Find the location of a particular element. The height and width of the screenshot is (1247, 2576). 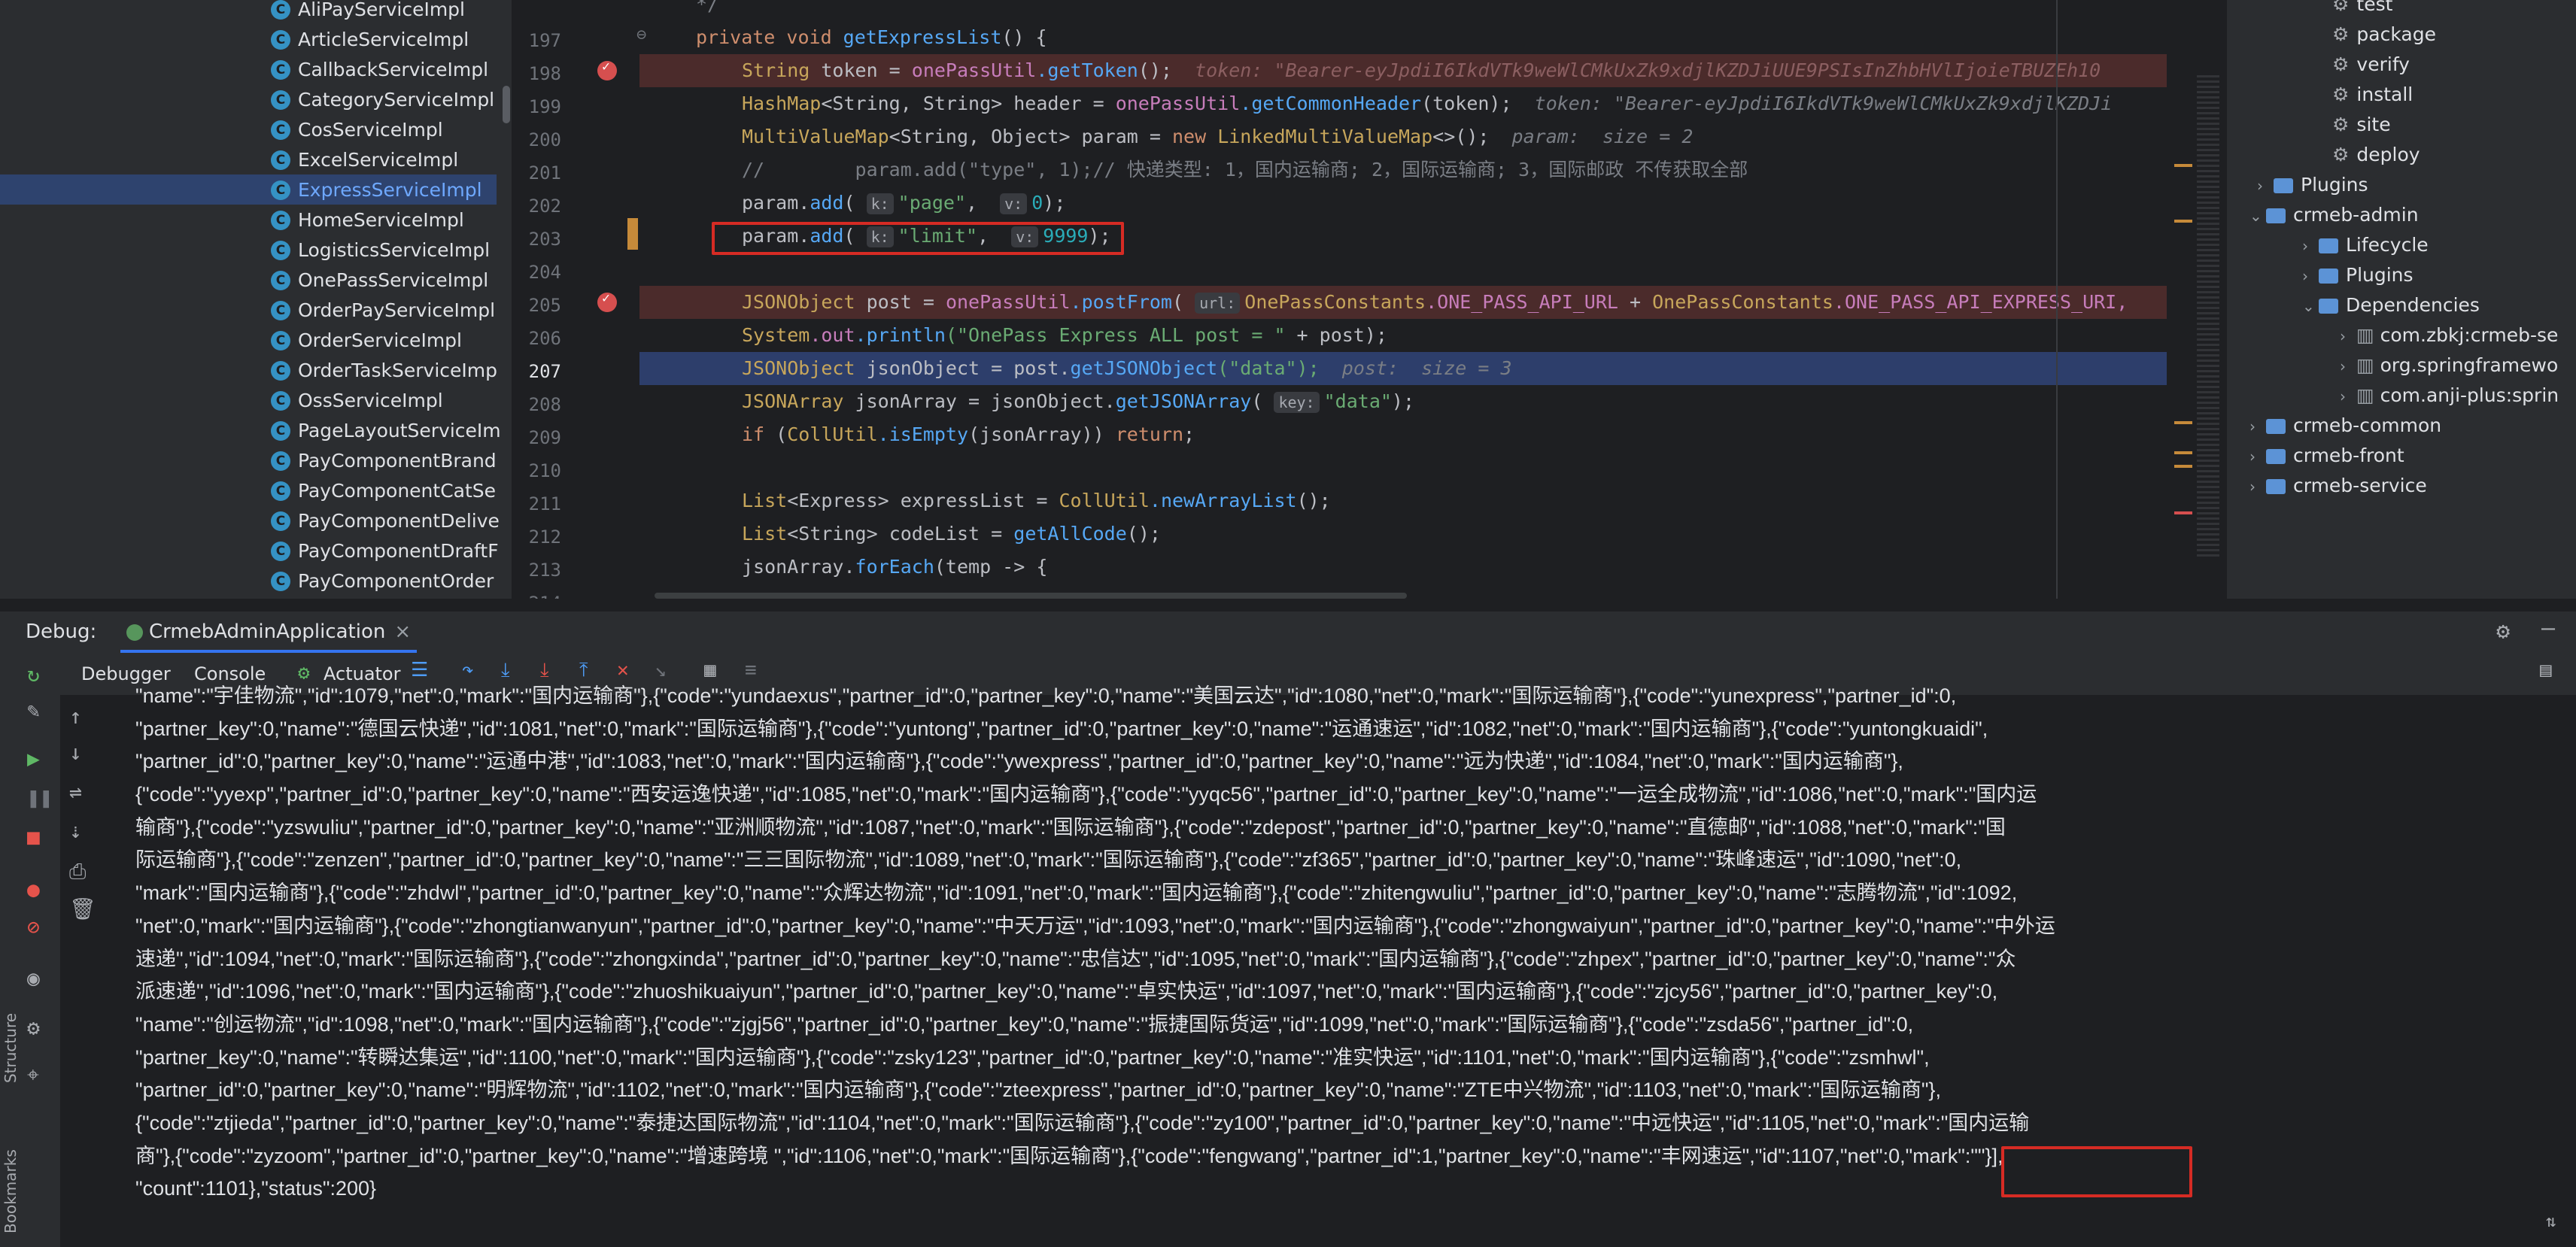

step-into-icon: ⤓ is located at coordinates (506, 670).